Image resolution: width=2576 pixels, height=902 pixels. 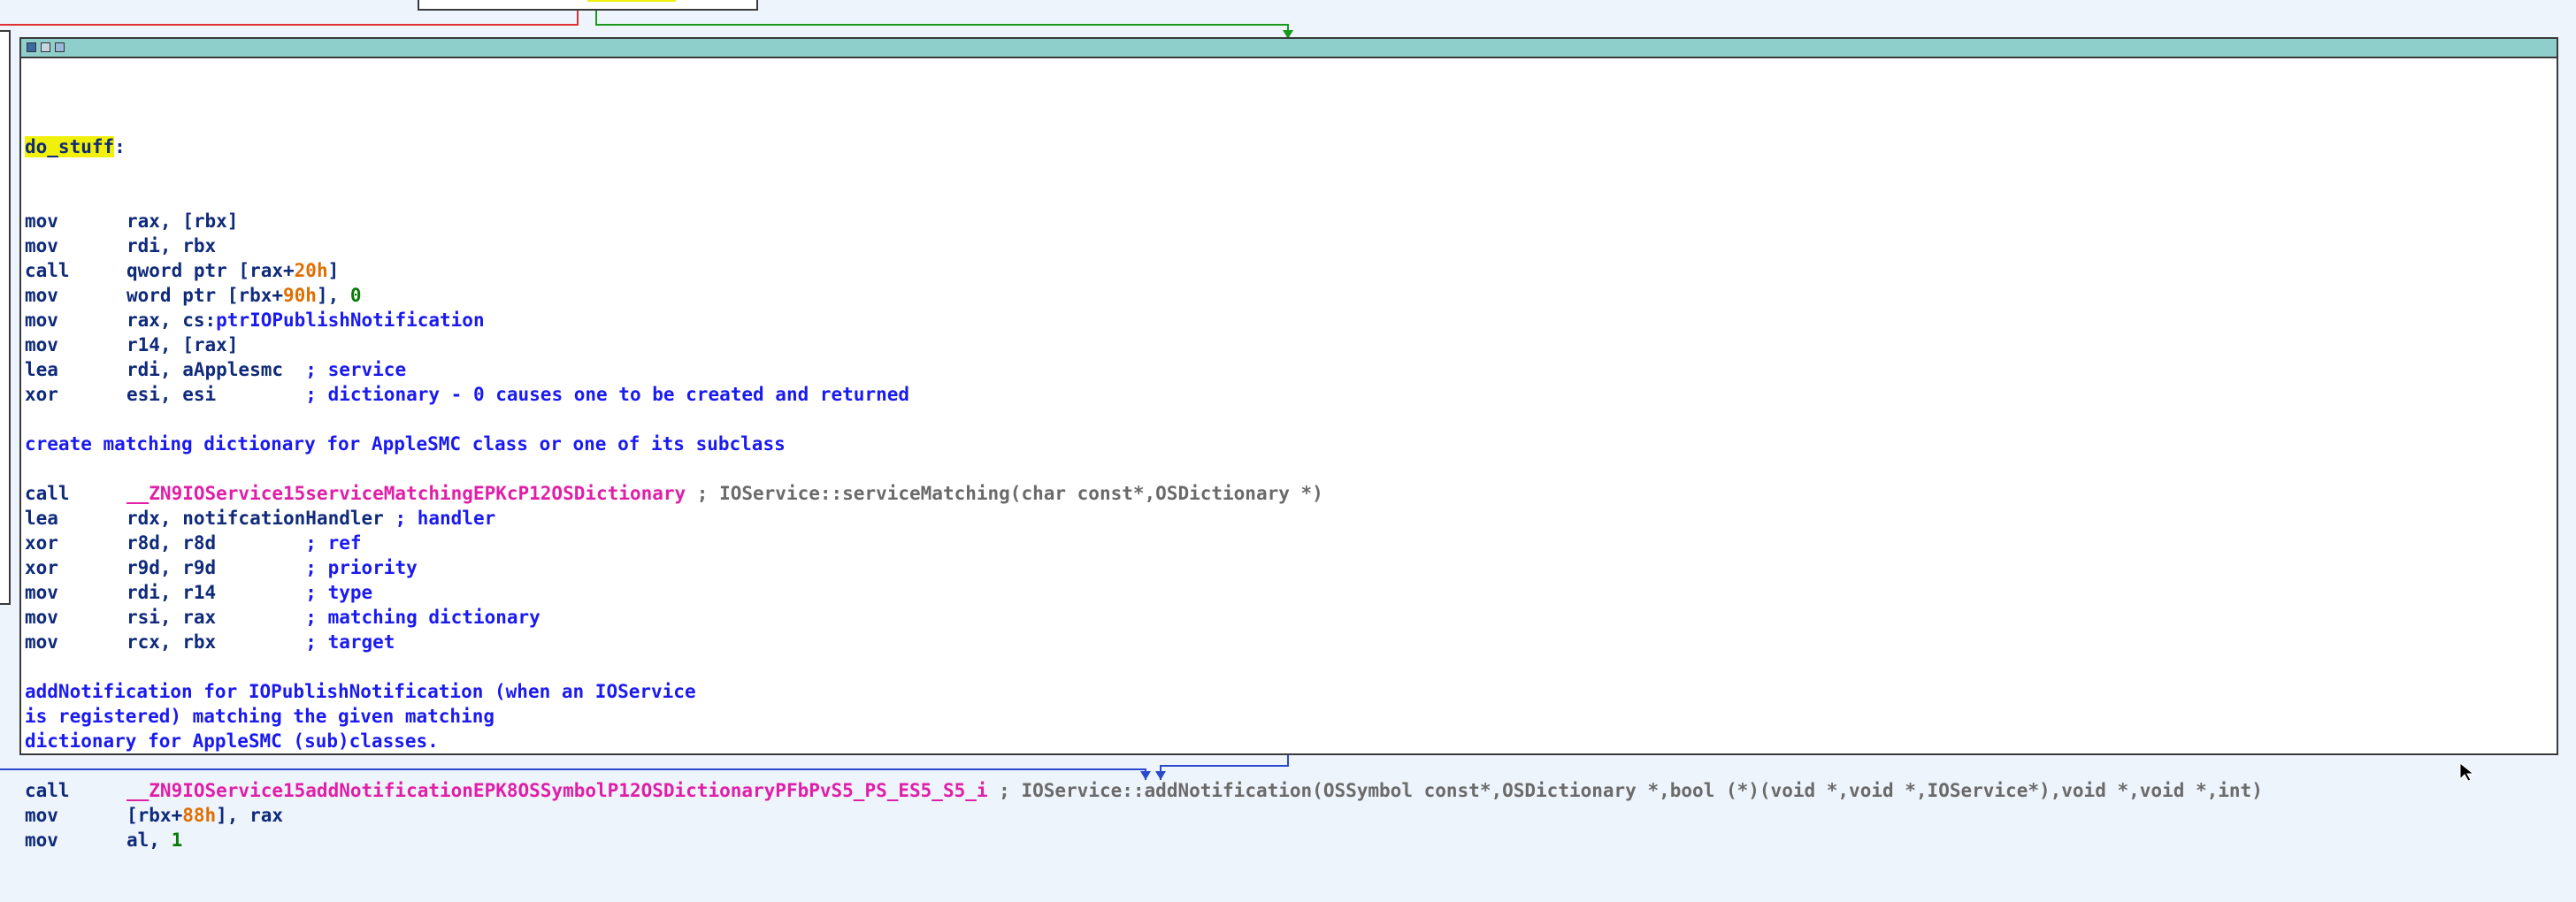 I want to click on instruction-operand: 90h, so click(x=300, y=295).